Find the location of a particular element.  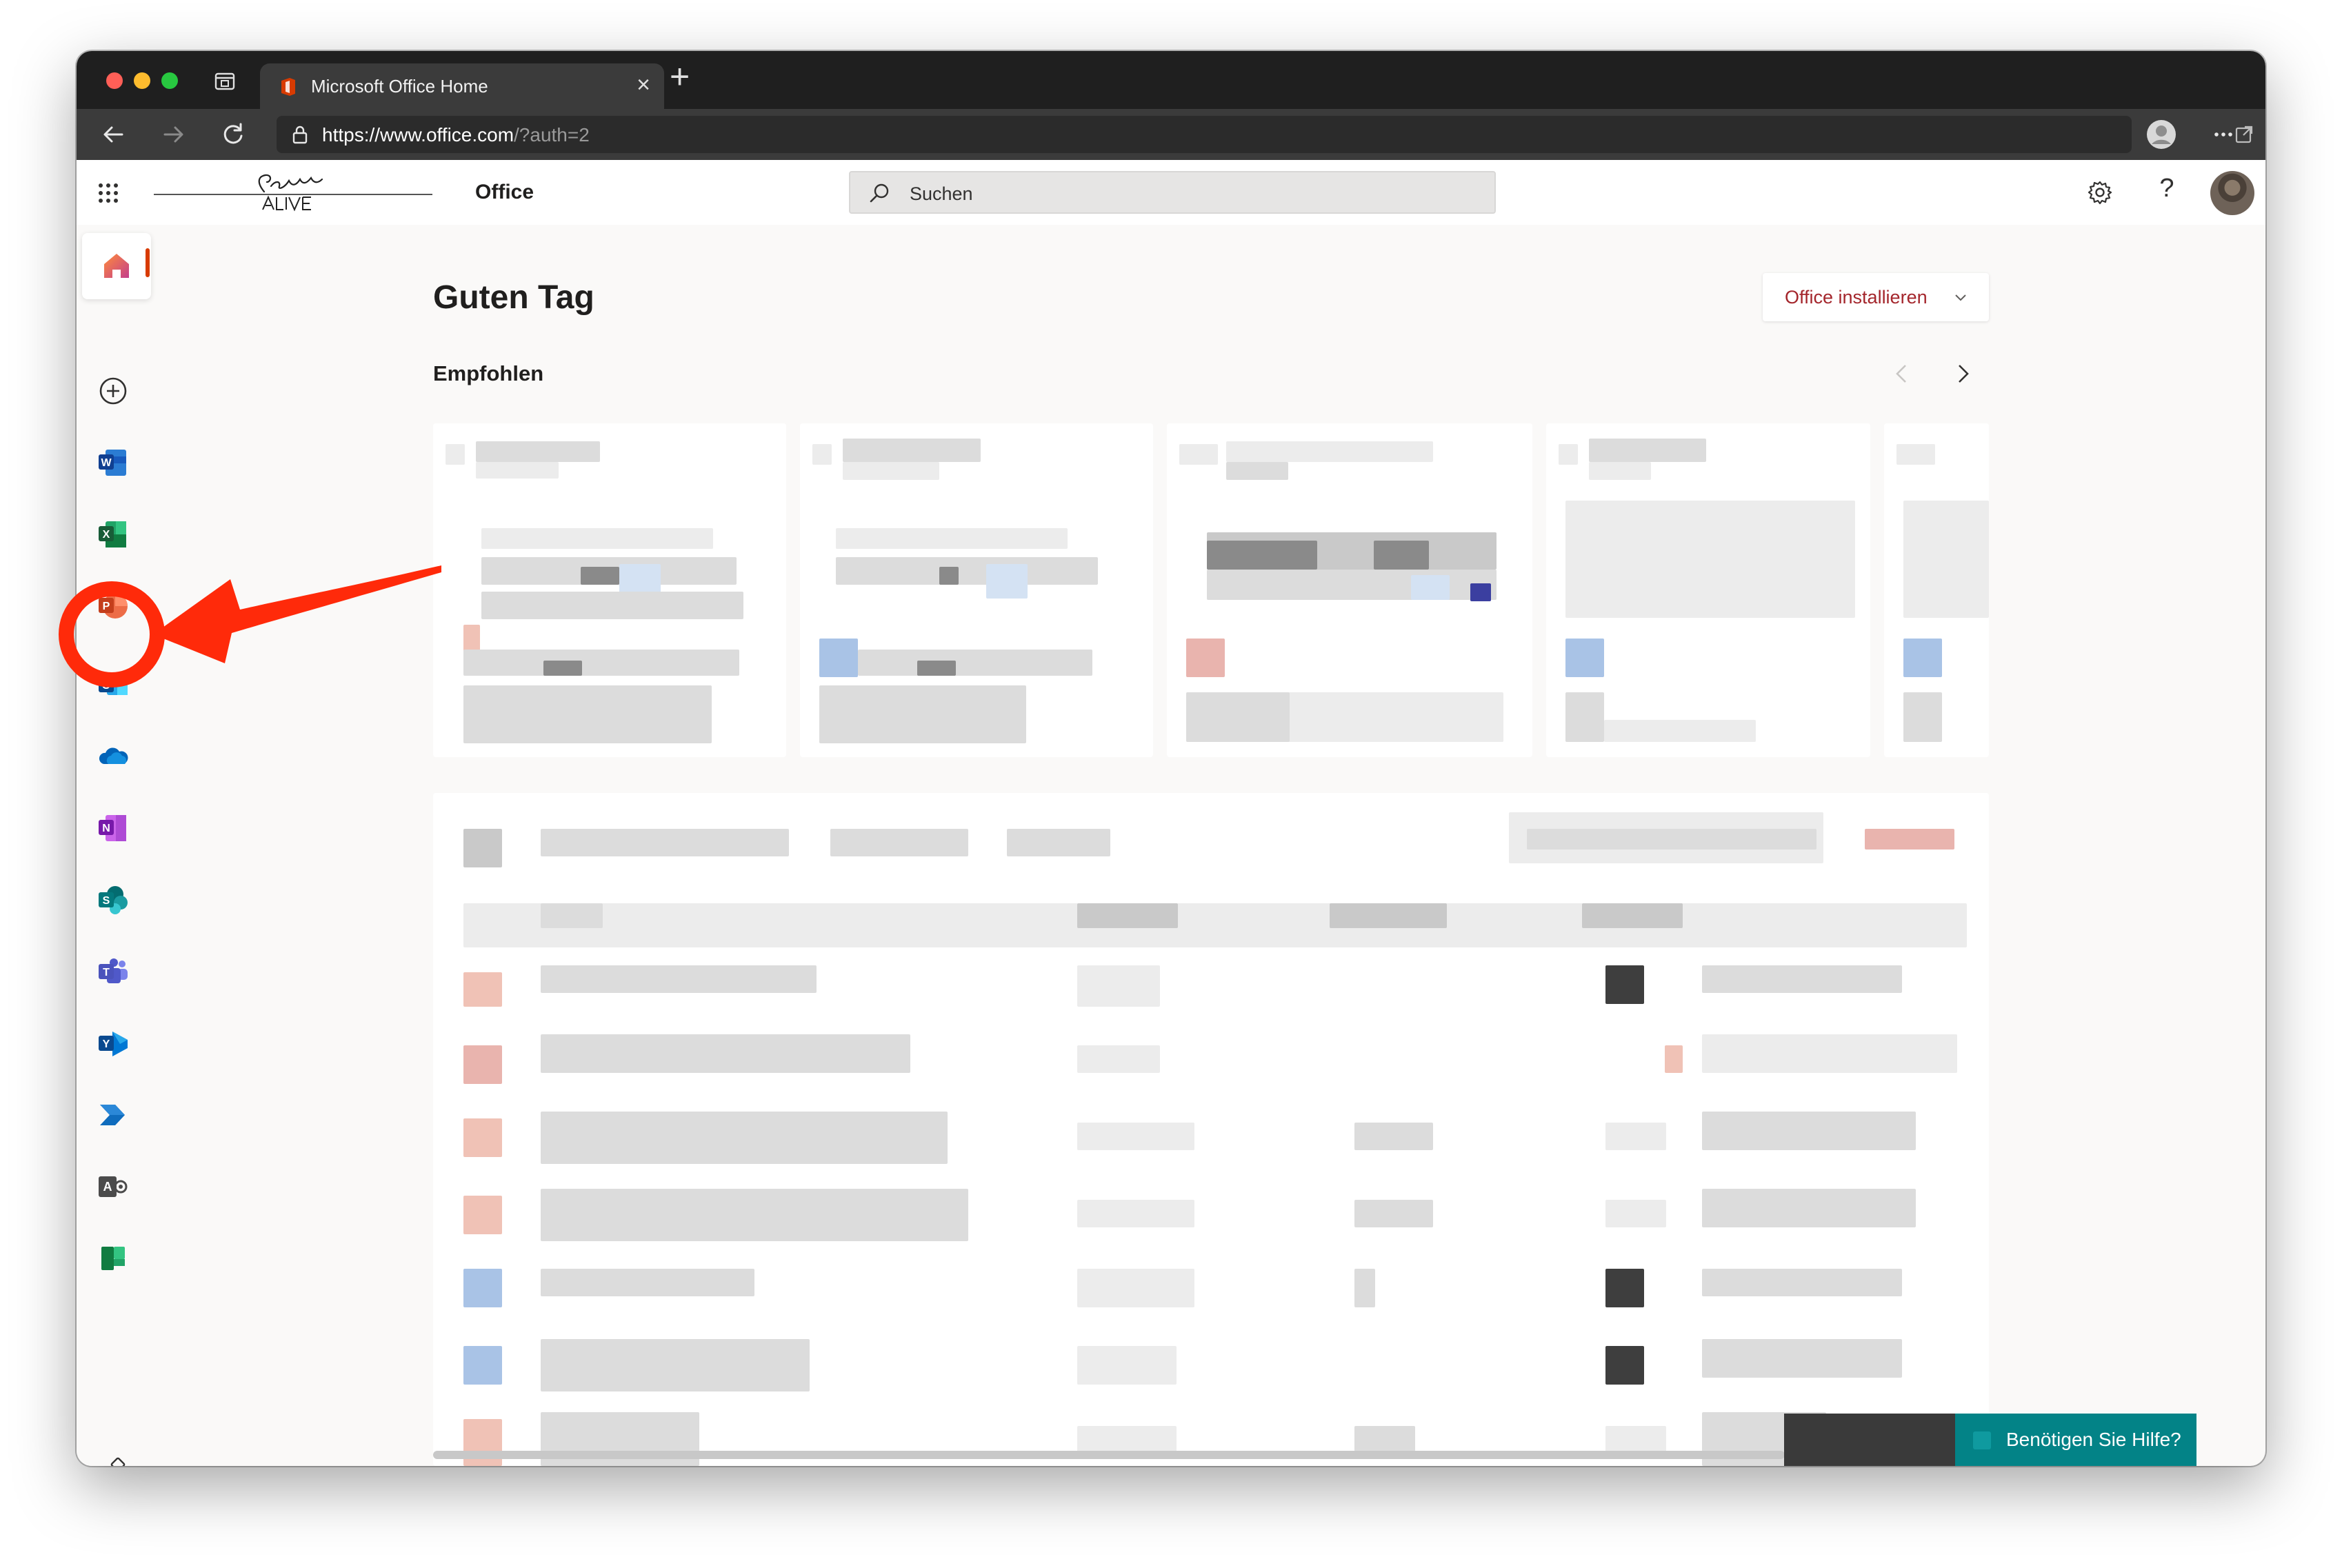

app-launcher-icon is located at coordinates (108, 193).